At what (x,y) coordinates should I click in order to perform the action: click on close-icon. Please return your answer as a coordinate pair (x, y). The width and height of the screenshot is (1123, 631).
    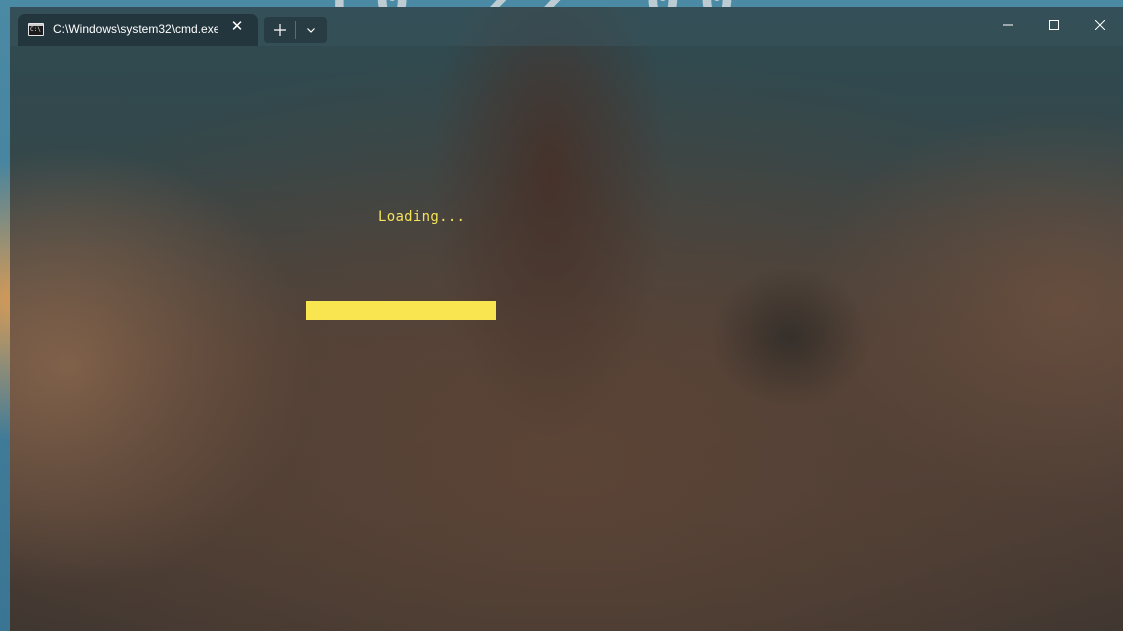
    Looking at the image, I should click on (1100, 25).